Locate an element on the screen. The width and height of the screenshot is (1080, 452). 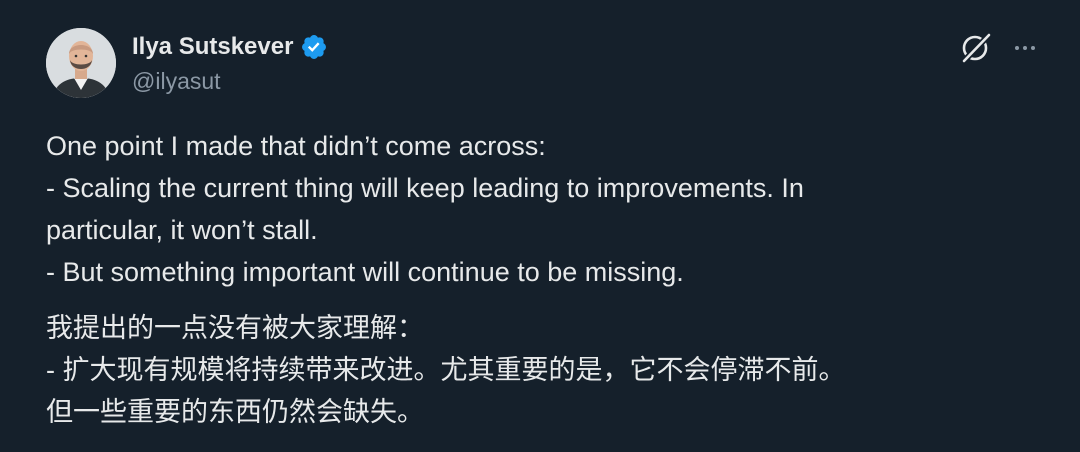
tweet-line: 但一些重要的东西仍然会缺失。 is located at coordinates (235, 412).